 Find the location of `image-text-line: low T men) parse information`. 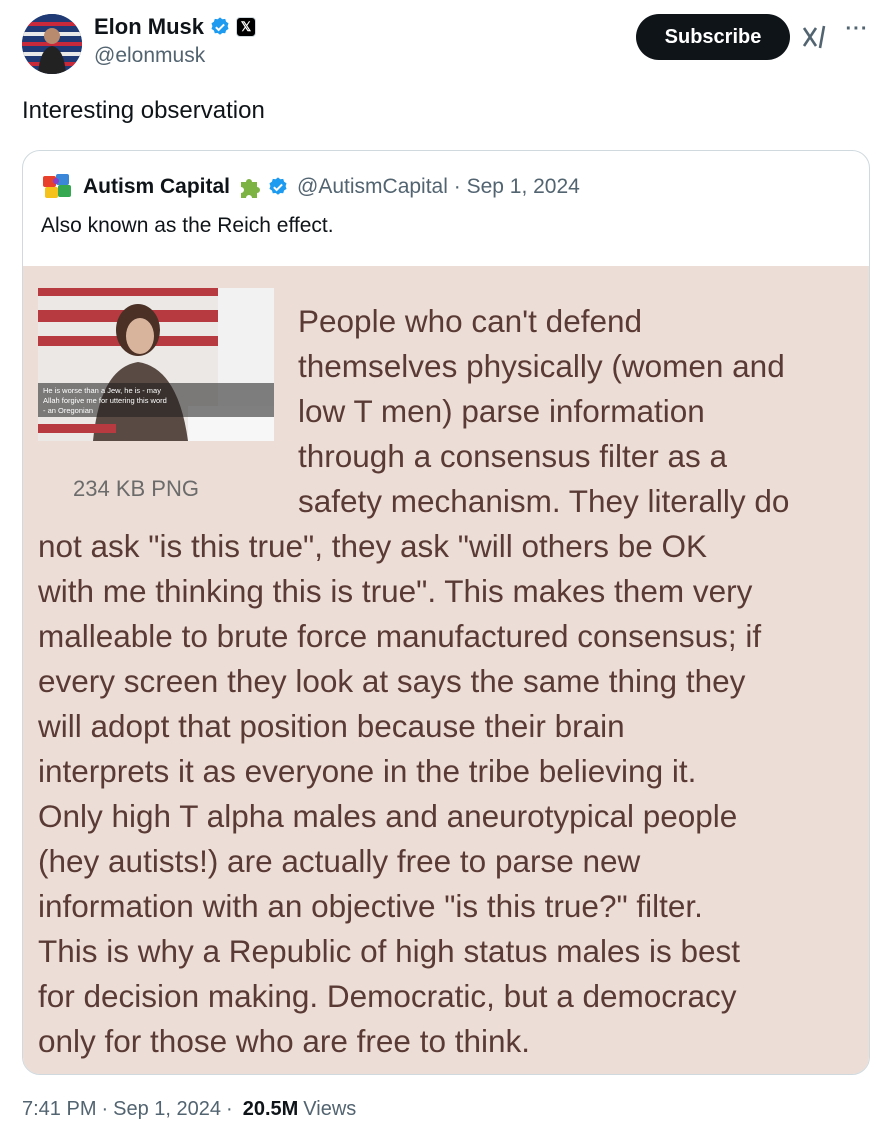

image-text-line: low T men) parse information is located at coordinates (501, 411).